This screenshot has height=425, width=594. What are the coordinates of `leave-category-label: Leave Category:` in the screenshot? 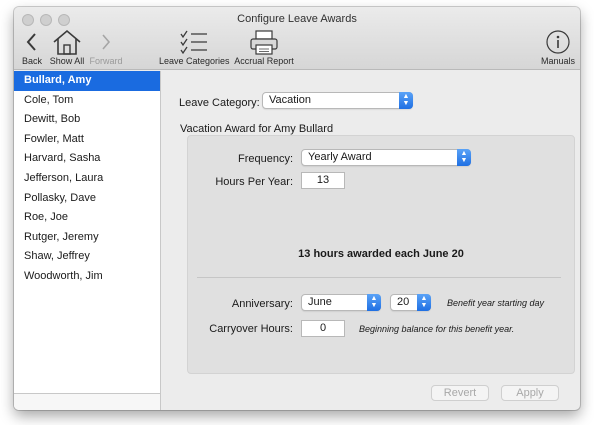 It's located at (219, 103).